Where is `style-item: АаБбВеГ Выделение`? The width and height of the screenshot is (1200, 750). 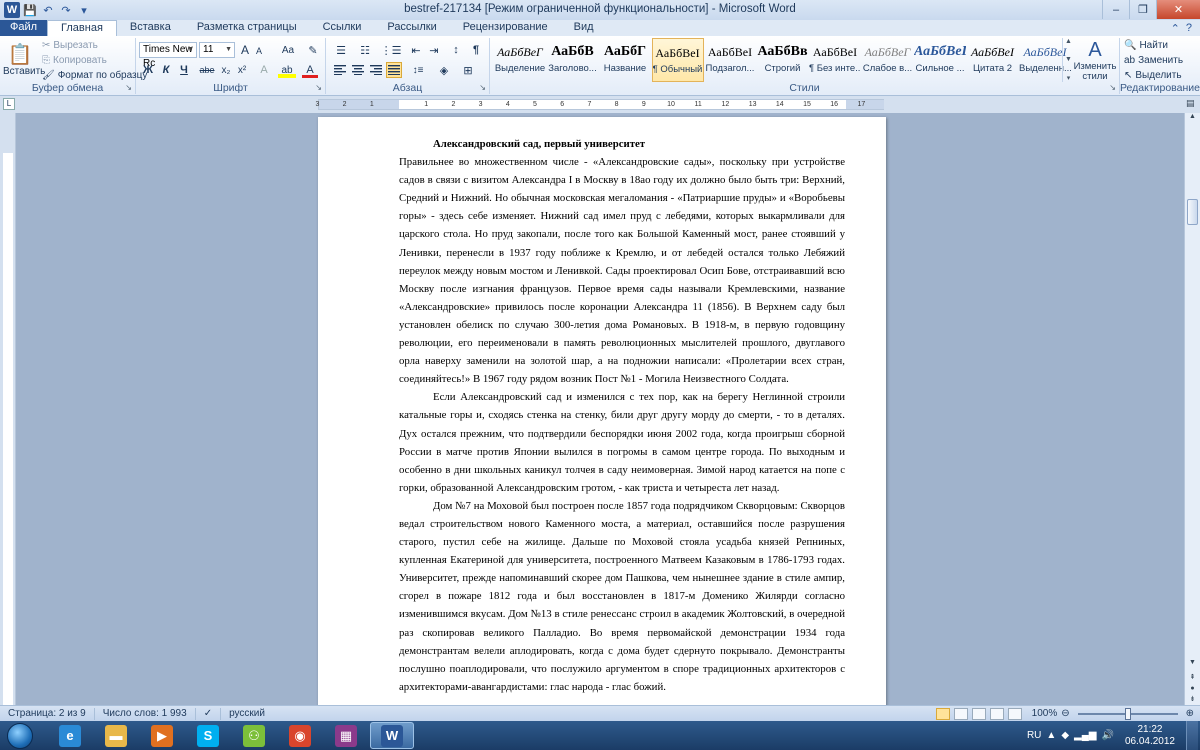 style-item: АаБбВеГ Выделение is located at coordinates (520, 60).